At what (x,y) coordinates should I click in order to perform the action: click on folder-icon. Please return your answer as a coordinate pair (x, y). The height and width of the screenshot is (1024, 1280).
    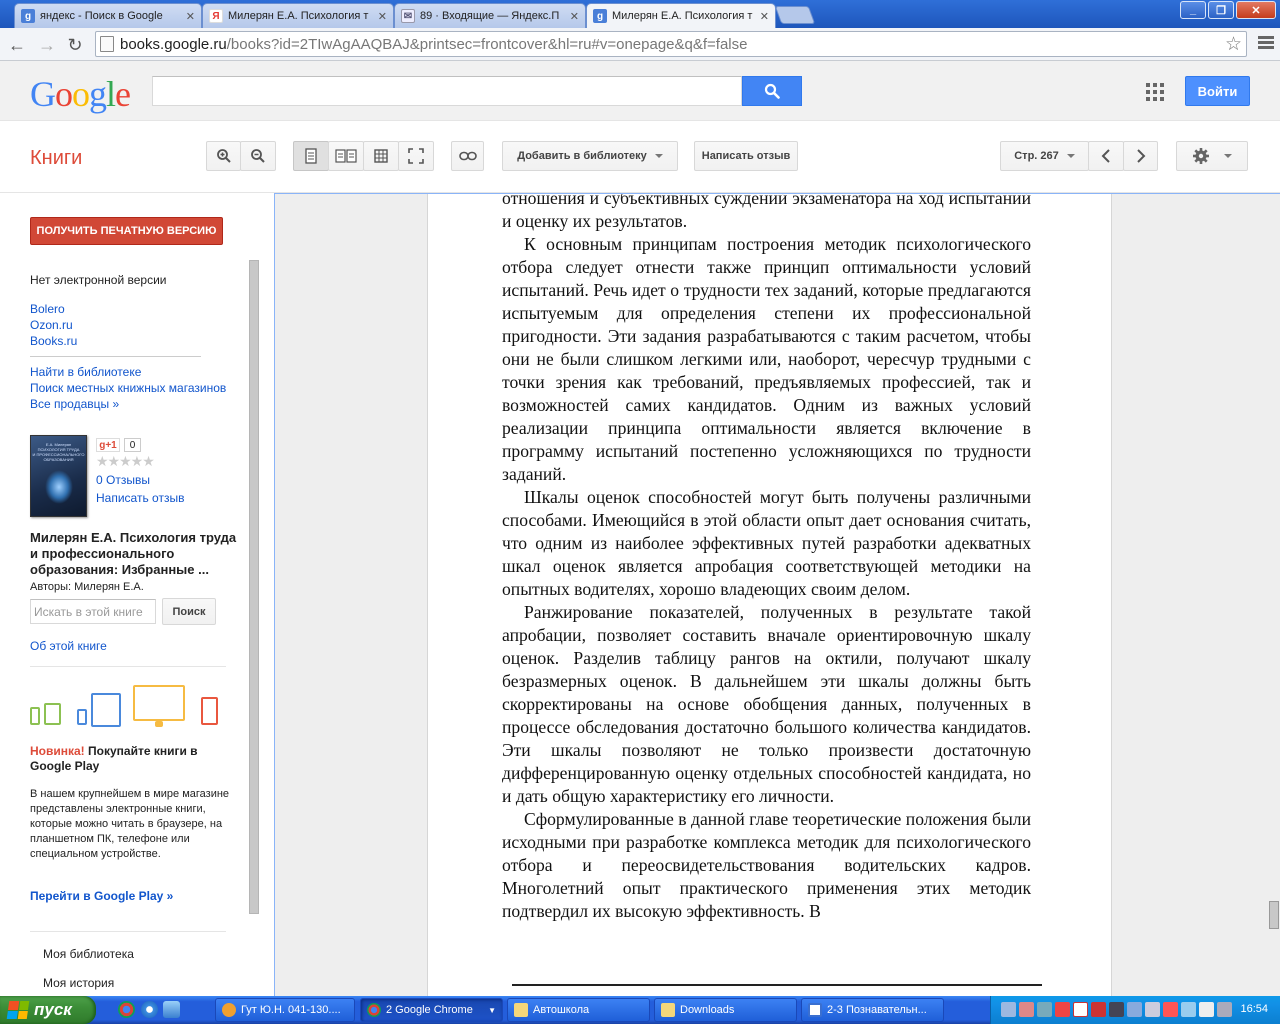
    Looking at the image, I should click on (668, 1010).